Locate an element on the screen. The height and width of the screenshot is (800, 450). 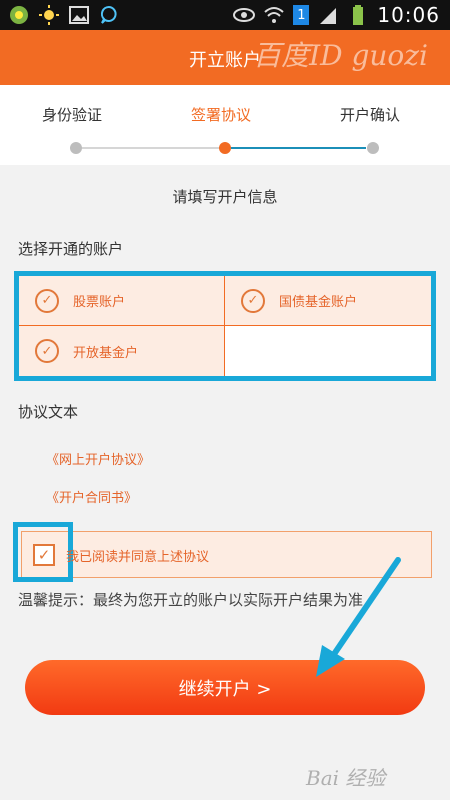
step-sign-agreement: 签署协议 is located at coordinates (221, 115).